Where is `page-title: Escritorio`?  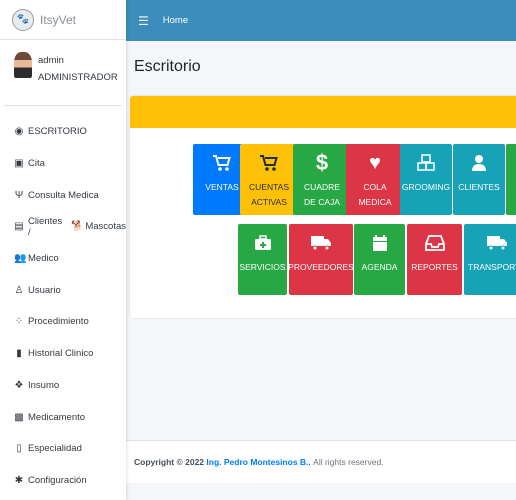 page-title: Escritorio is located at coordinates (167, 66).